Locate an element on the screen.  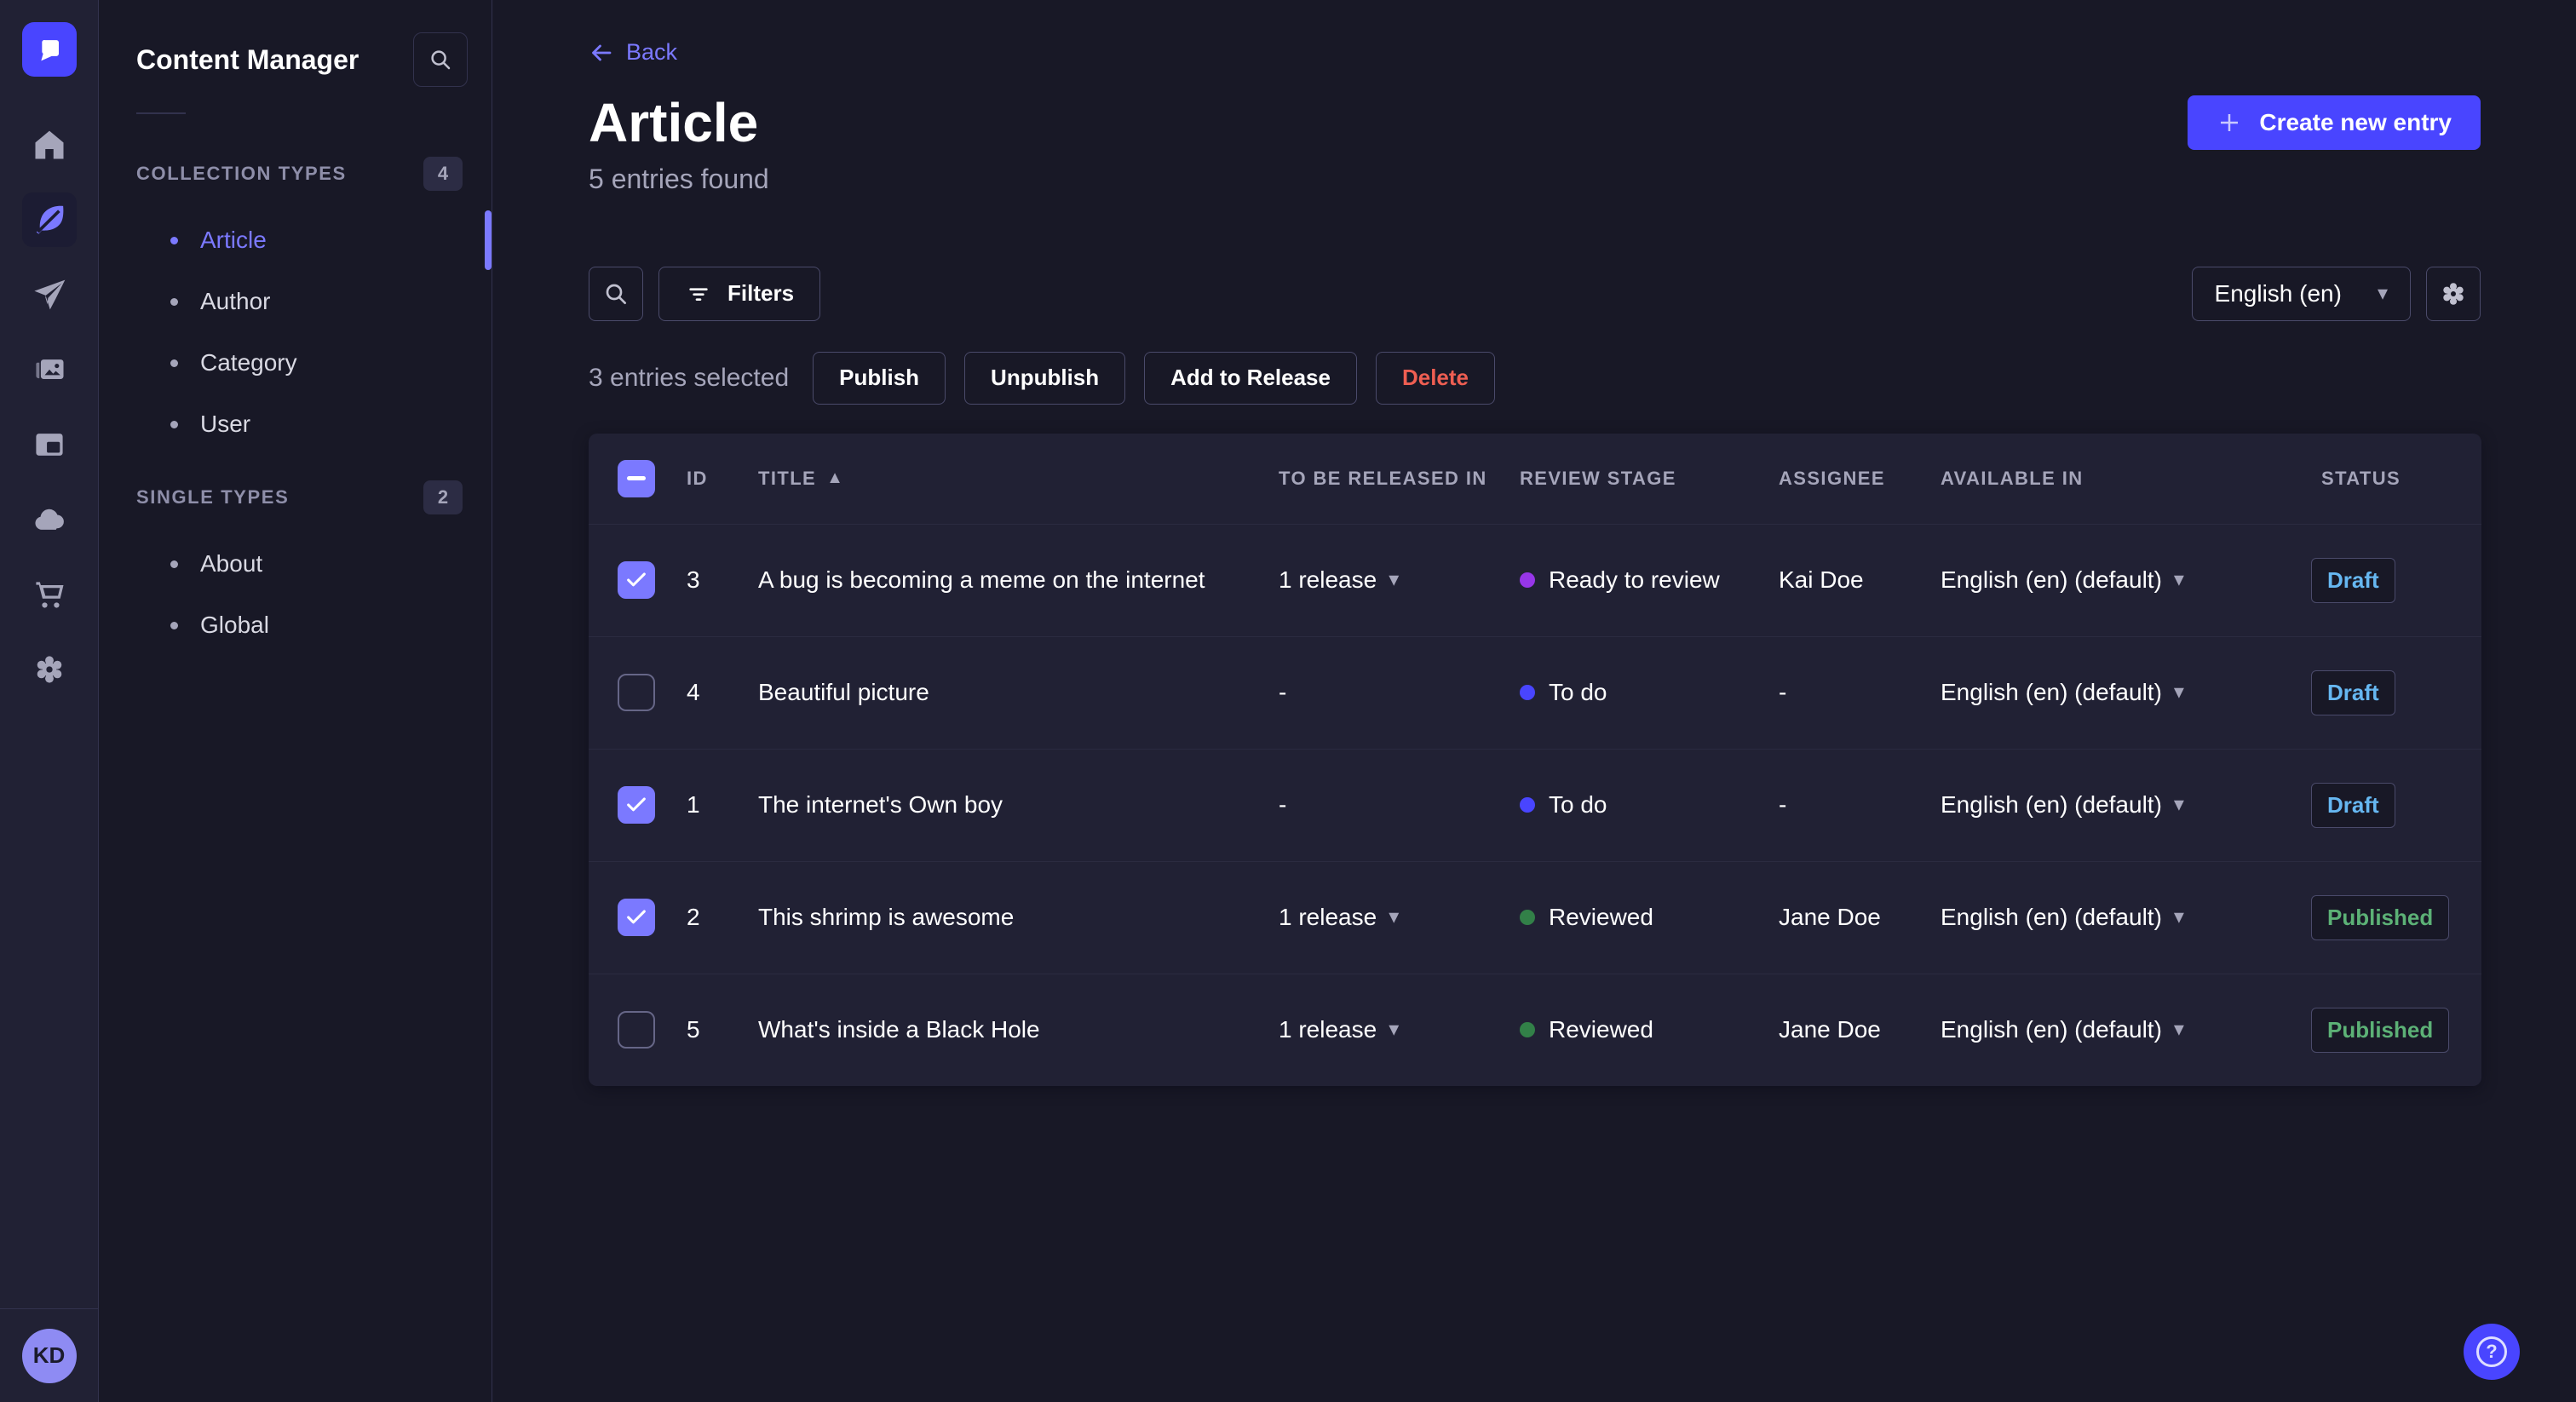
status-badge: Published is located at coordinates (2381, 917).